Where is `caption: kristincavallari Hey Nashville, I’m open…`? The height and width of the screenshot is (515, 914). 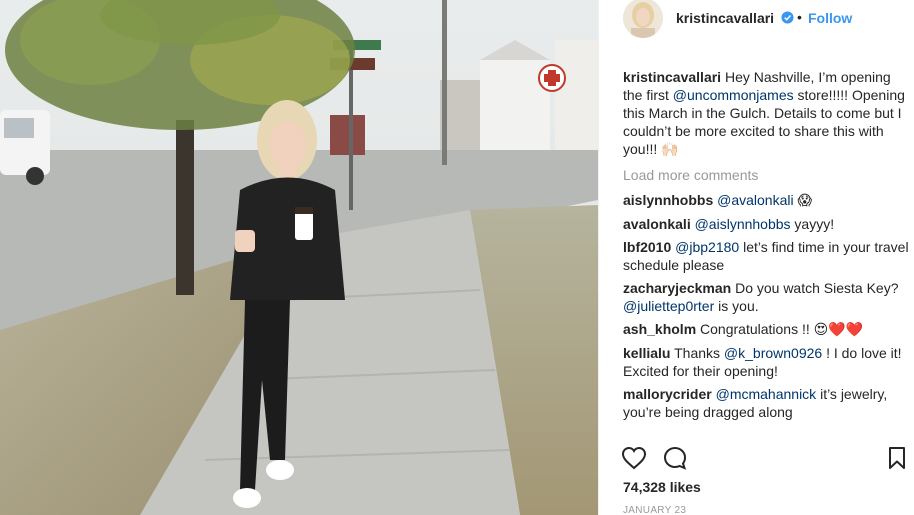 caption: kristincavallari Hey Nashville, I’m open… is located at coordinates (766, 113).